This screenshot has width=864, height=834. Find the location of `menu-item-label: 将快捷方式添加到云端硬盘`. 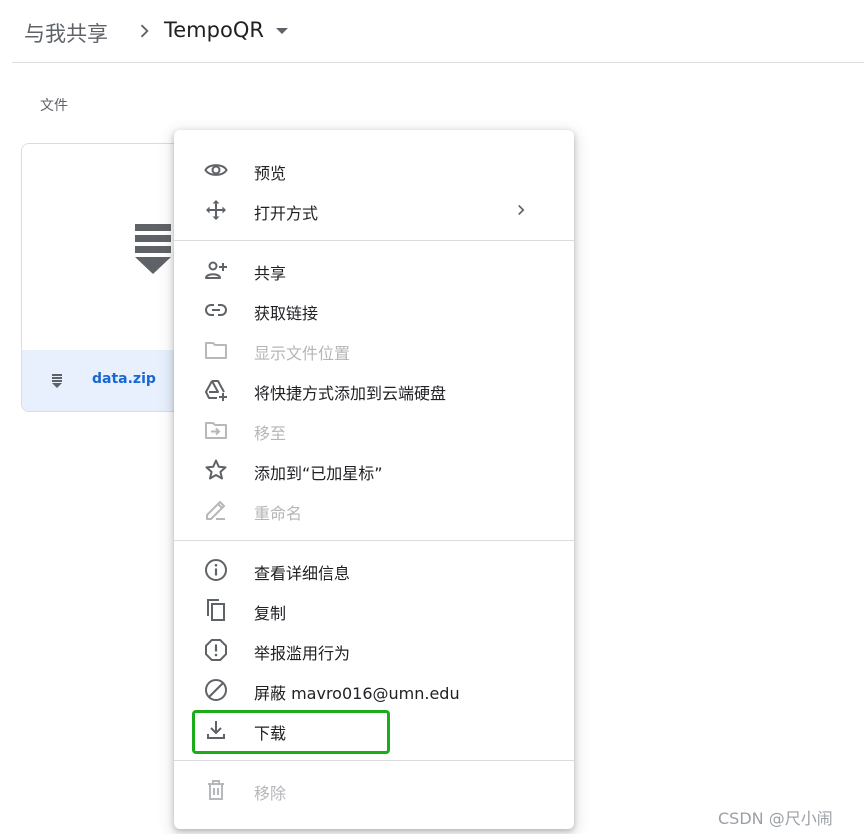

menu-item-label: 将快捷方式添加到云端硬盘 is located at coordinates (350, 393).